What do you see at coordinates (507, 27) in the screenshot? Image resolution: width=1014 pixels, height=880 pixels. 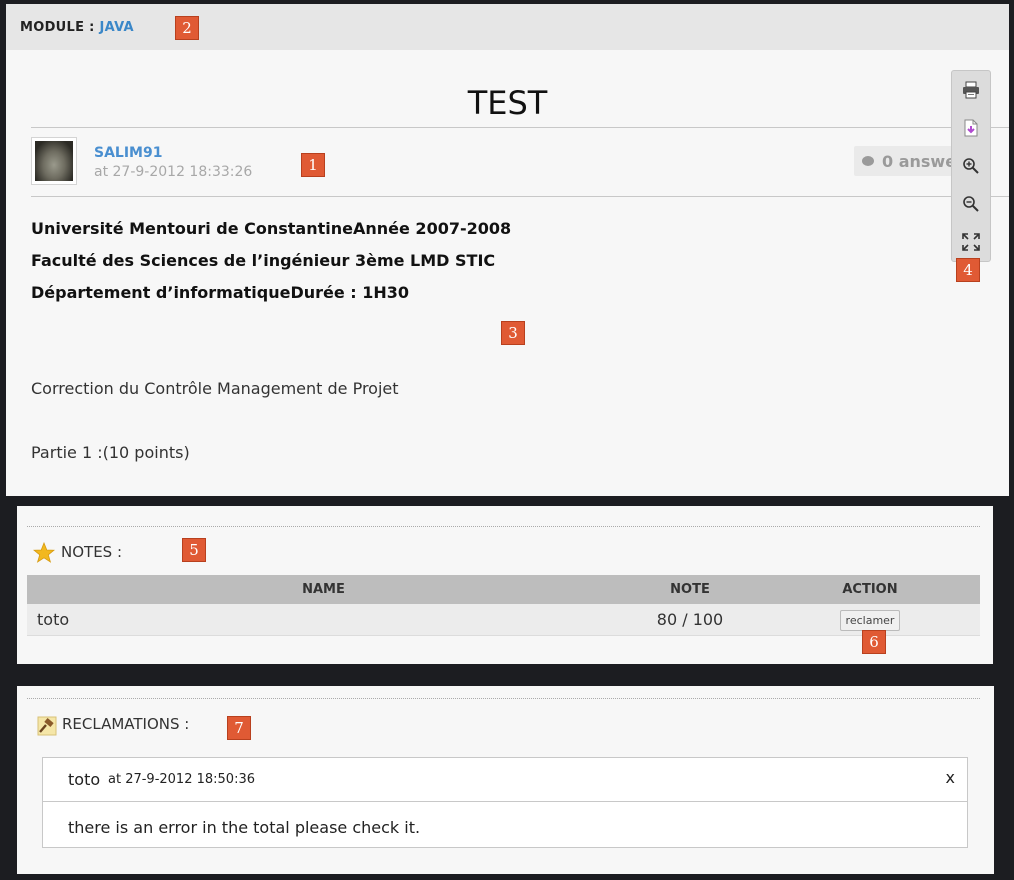 I see `module-bar: MODULE : JAVA` at bounding box center [507, 27].